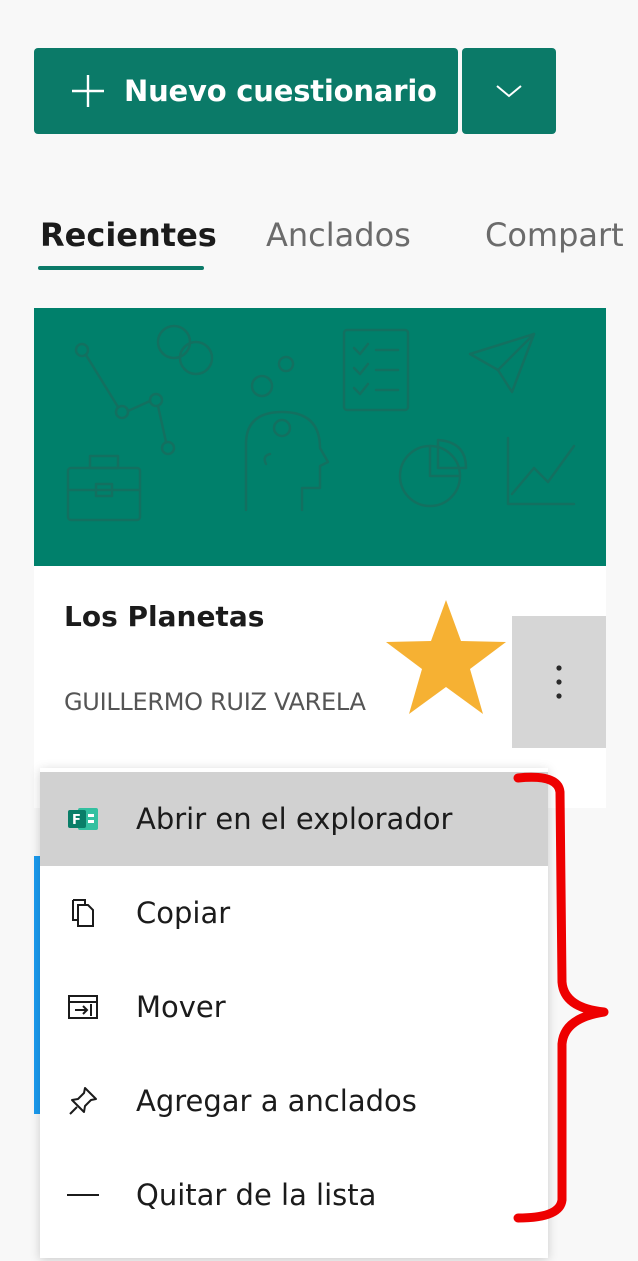  Describe the element at coordinates (83, 1195) in the screenshot. I see `remove-icon` at that location.